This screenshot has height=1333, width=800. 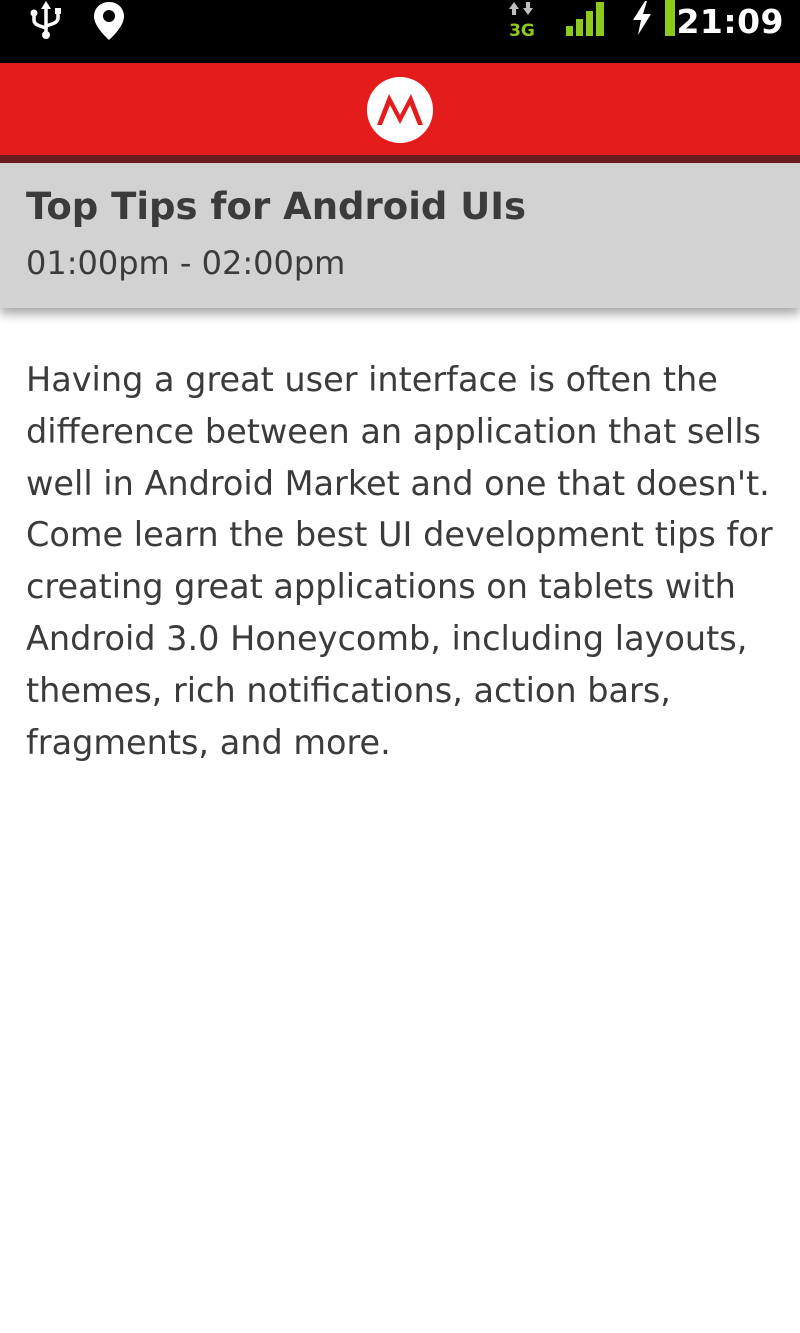 What do you see at coordinates (730, 21) in the screenshot?
I see `status-clock: 21:09` at bounding box center [730, 21].